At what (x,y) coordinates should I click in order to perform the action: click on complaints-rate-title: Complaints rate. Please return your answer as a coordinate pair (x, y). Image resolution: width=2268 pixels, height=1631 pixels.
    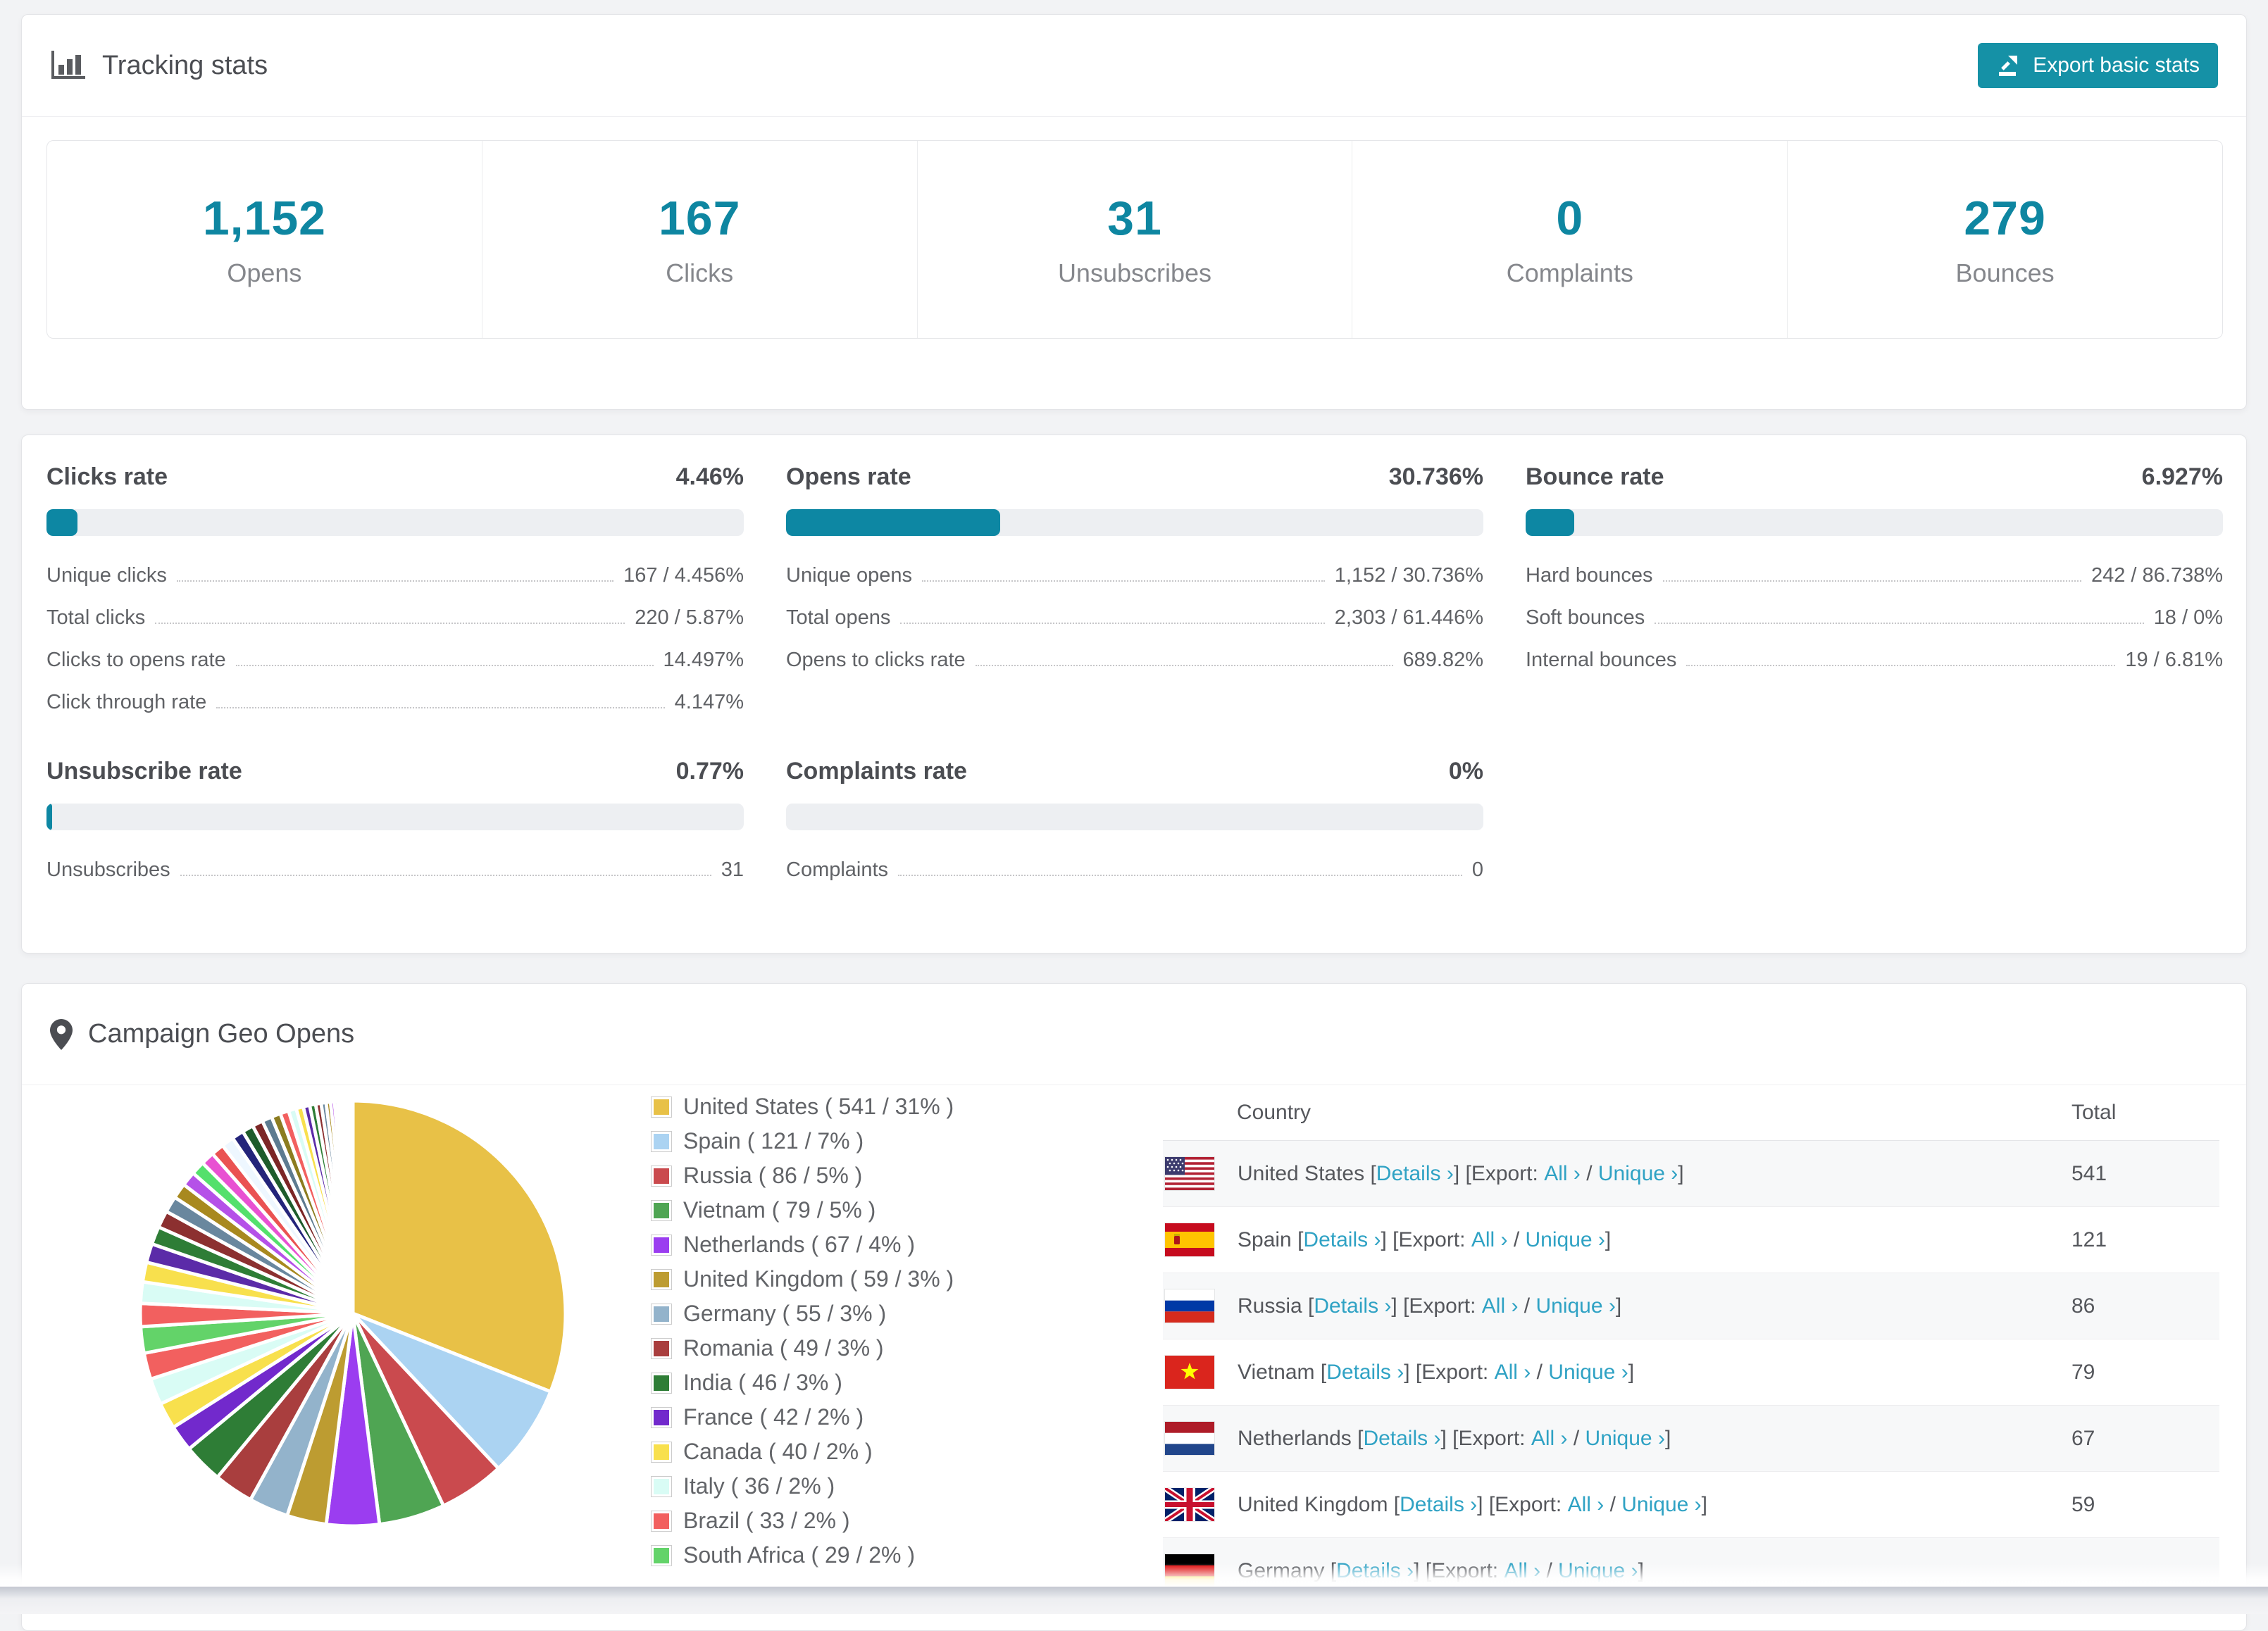
    Looking at the image, I should click on (877, 771).